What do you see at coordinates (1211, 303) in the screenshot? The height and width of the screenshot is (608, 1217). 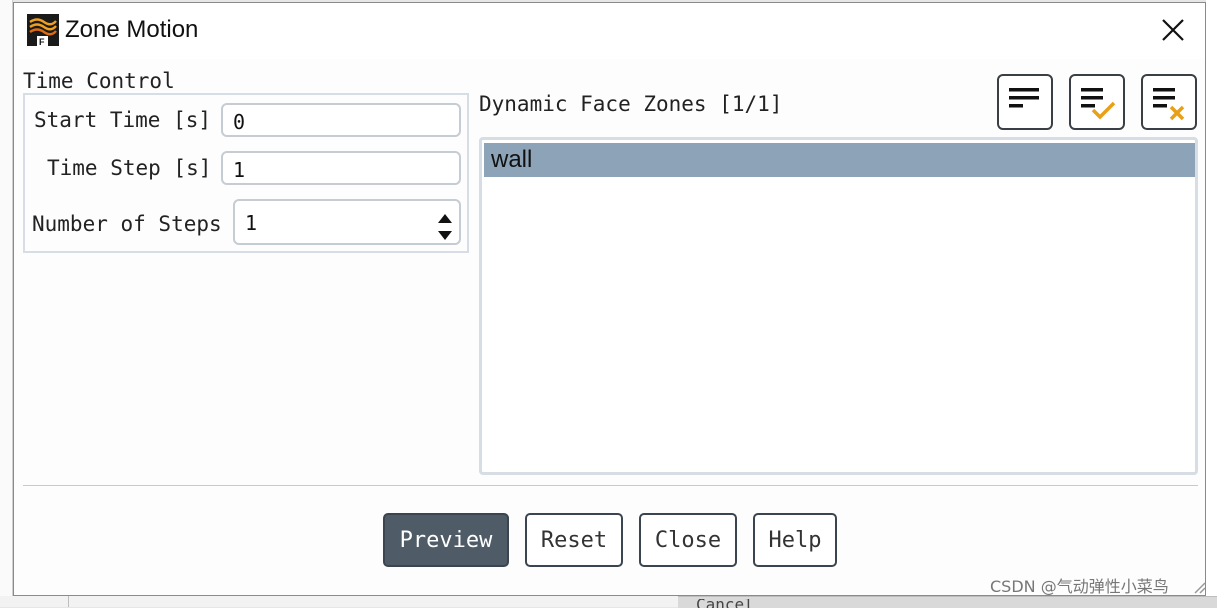 I see `background-window-edge-right` at bounding box center [1211, 303].